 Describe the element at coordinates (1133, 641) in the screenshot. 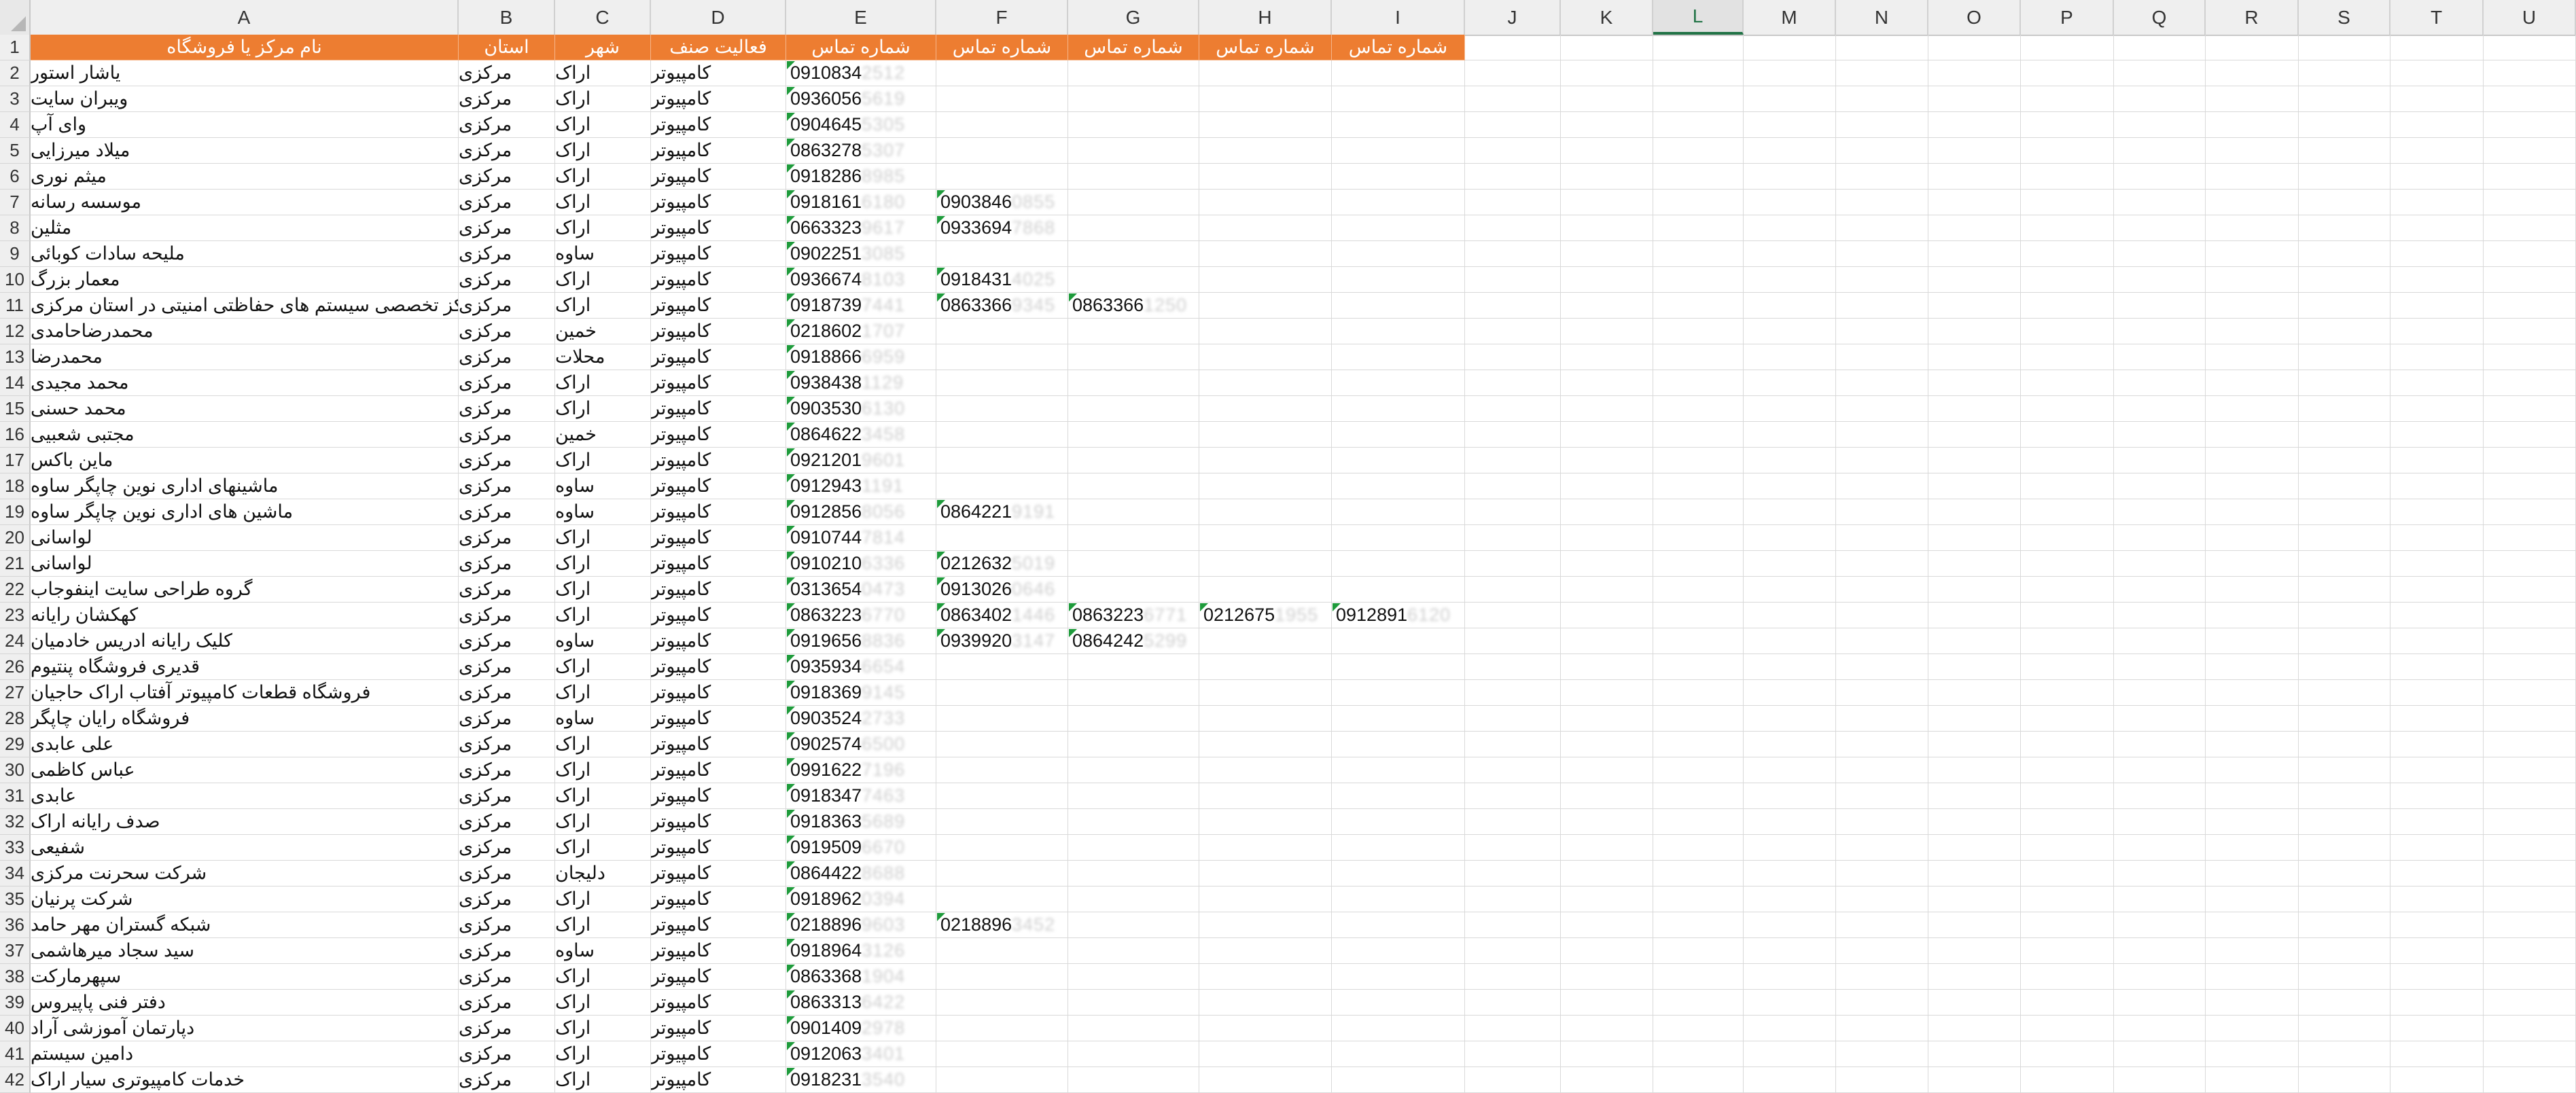

I see `phone-cell: 0864242 5299` at that location.